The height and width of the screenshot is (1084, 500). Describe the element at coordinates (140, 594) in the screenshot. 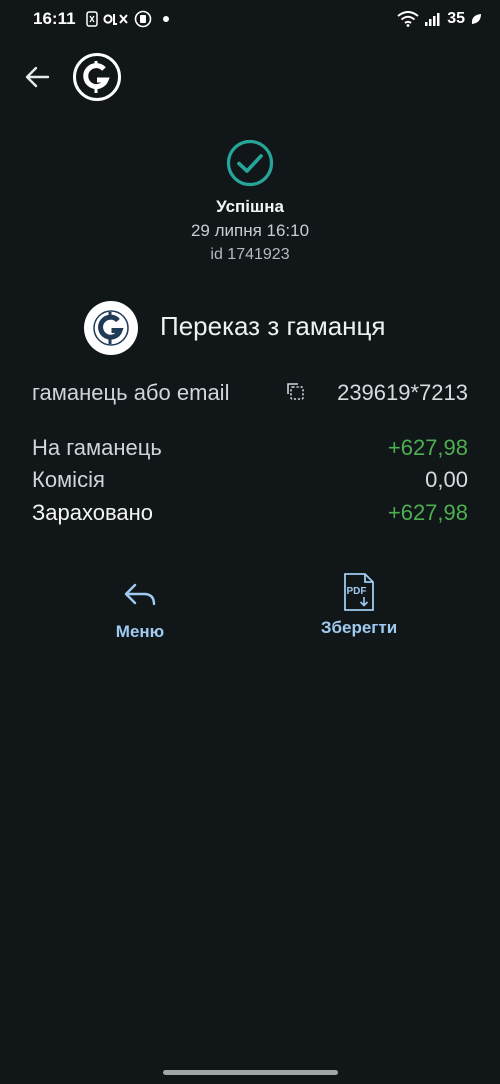

I see `reply-arrow-icon` at that location.